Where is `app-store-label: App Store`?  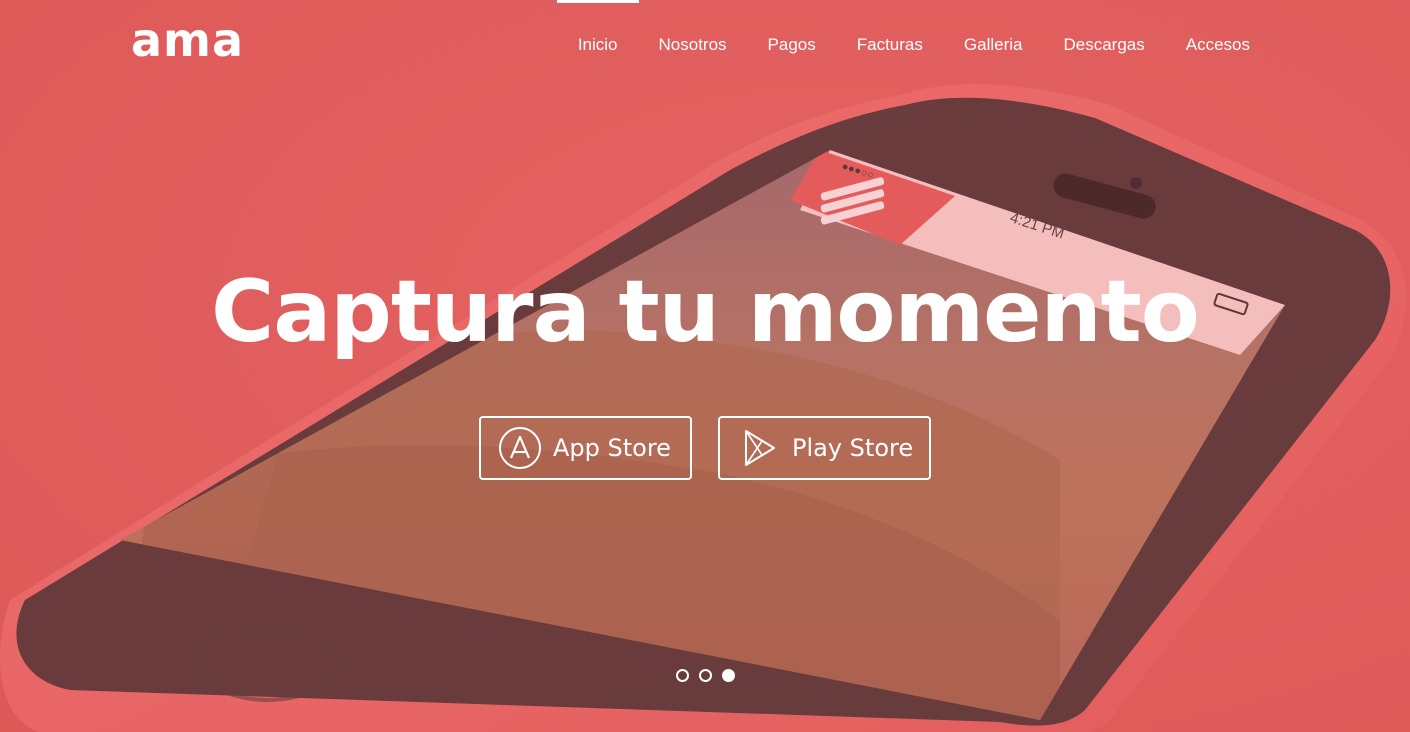
app-store-label: App Store is located at coordinates (612, 448).